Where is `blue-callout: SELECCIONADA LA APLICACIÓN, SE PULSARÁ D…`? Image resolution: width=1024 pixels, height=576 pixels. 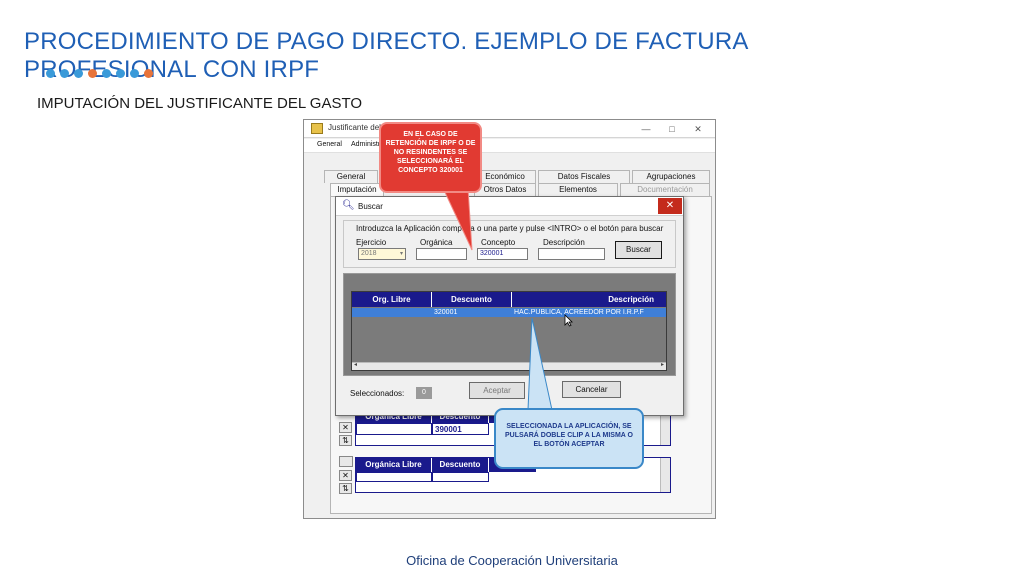
blue-callout: SELECCIONADA LA APLICACIÓN, SE PULSARÁ D… is located at coordinates (569, 438).